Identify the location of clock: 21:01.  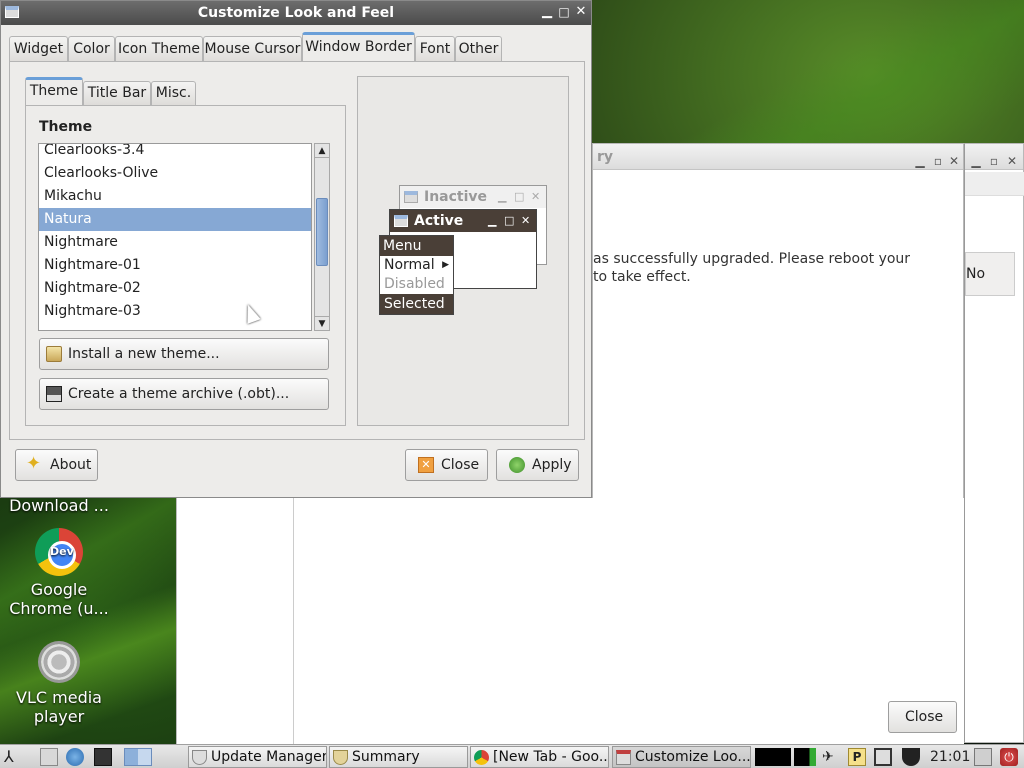
(950, 757).